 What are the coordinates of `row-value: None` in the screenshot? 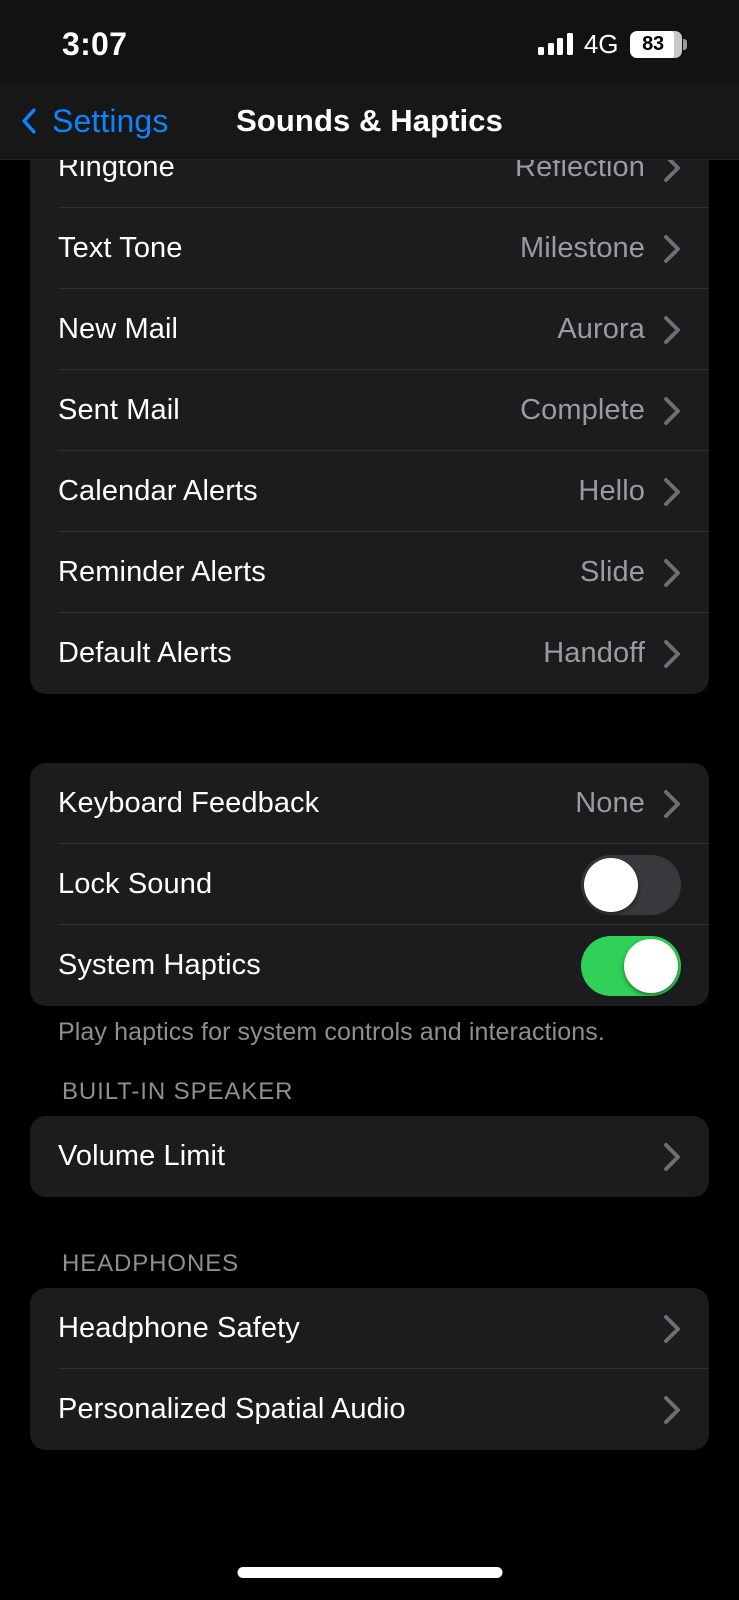 It's located at (610, 803).